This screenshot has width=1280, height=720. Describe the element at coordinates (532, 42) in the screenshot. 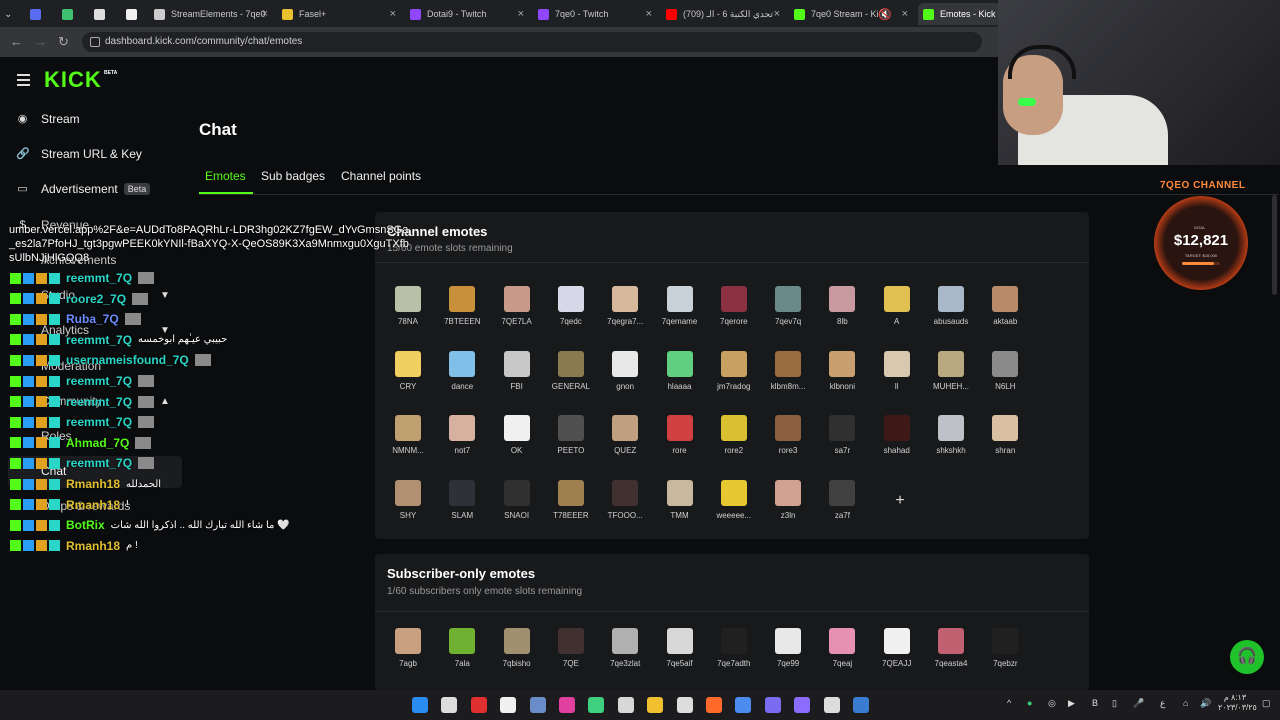

I see `address-bar: dashboard.kick.com/community/chat/emotes` at that location.